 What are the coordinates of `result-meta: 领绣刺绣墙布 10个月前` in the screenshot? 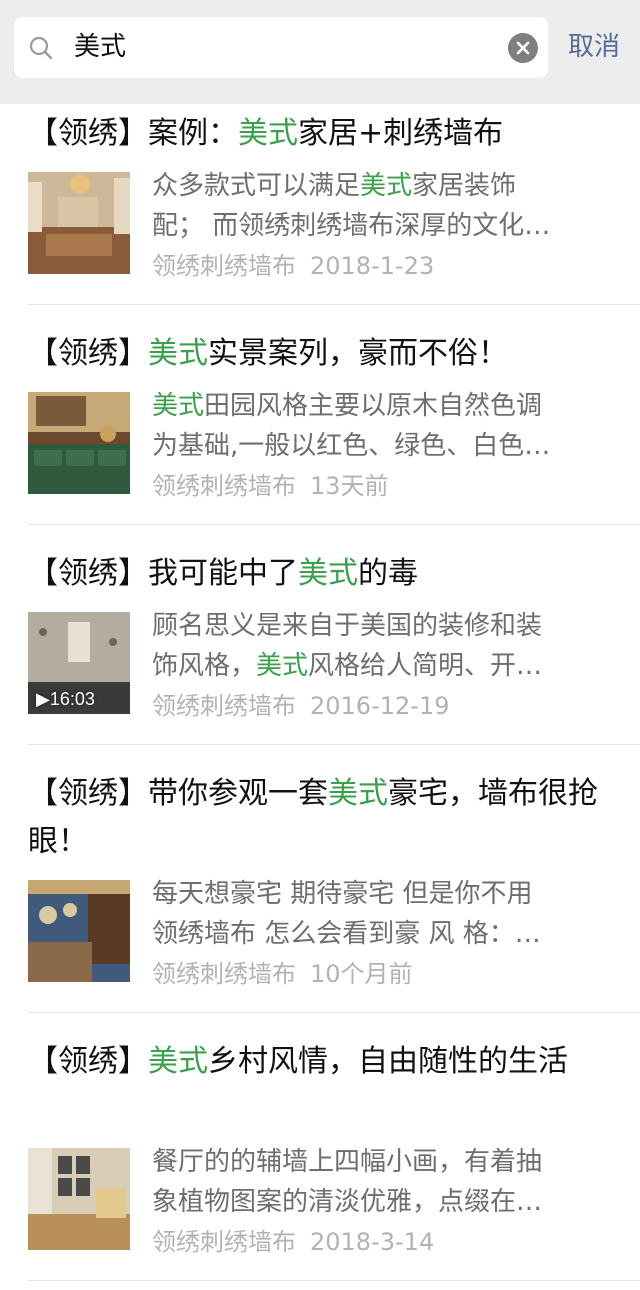 It's located at (289, 974).